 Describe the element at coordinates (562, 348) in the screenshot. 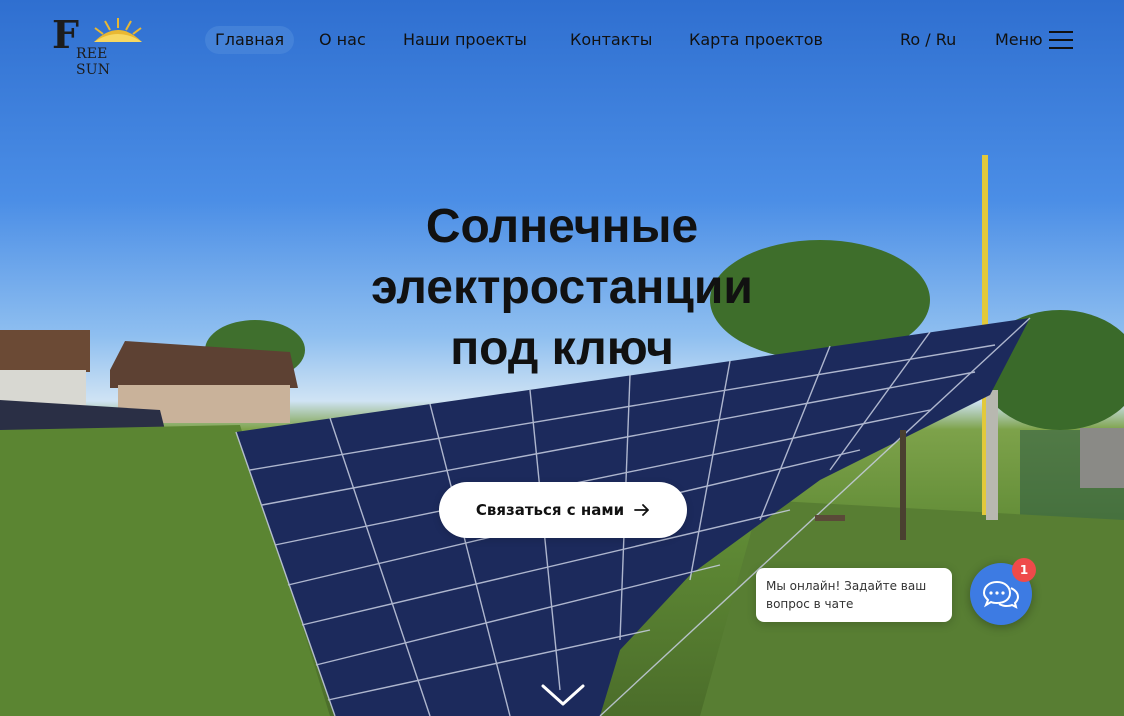

I see `headline-line: под ключ` at that location.